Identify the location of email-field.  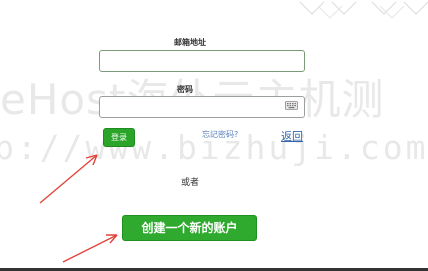
(202, 61).